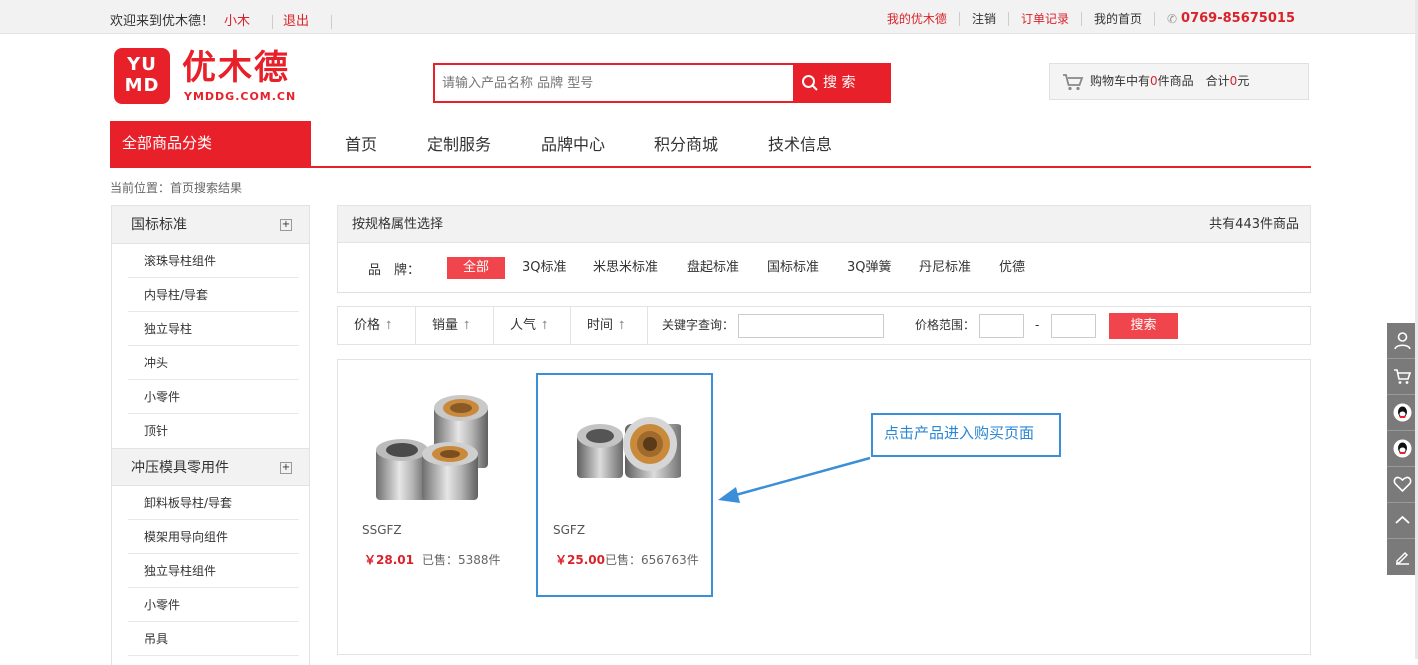 The width and height of the screenshot is (1418, 665). What do you see at coordinates (213, 295) in the screenshot?
I see `sidebar-item: 内导柱/导套` at bounding box center [213, 295].